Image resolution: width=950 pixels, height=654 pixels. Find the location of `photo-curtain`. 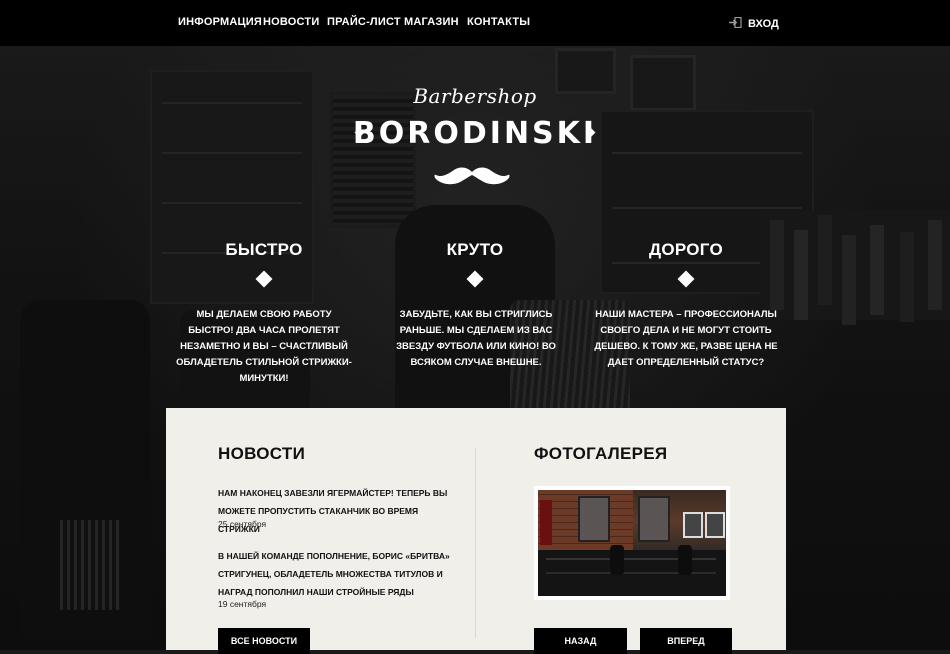

photo-curtain is located at coordinates (546, 522).